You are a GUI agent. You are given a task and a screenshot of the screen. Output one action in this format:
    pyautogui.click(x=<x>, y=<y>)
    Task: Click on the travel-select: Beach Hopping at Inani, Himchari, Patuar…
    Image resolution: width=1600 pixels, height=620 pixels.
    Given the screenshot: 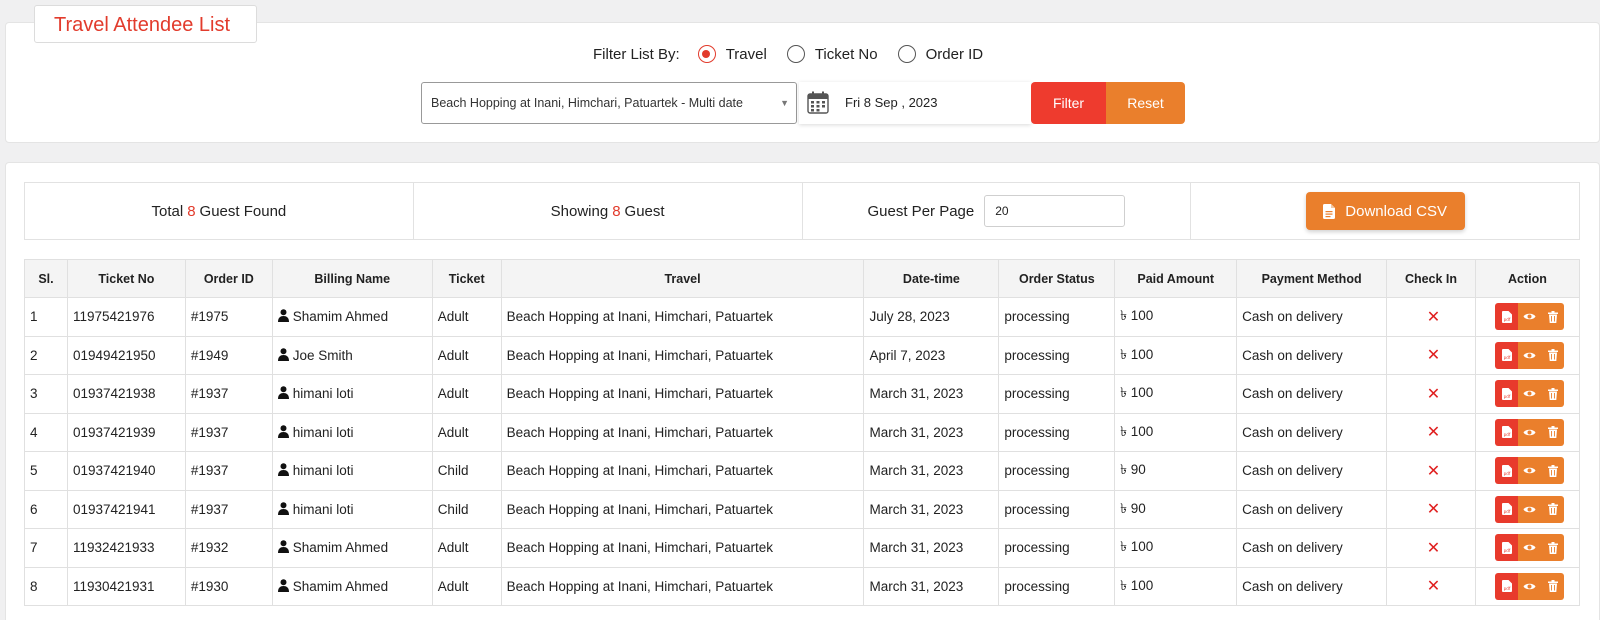 What is the action you would take?
    pyautogui.click(x=609, y=103)
    